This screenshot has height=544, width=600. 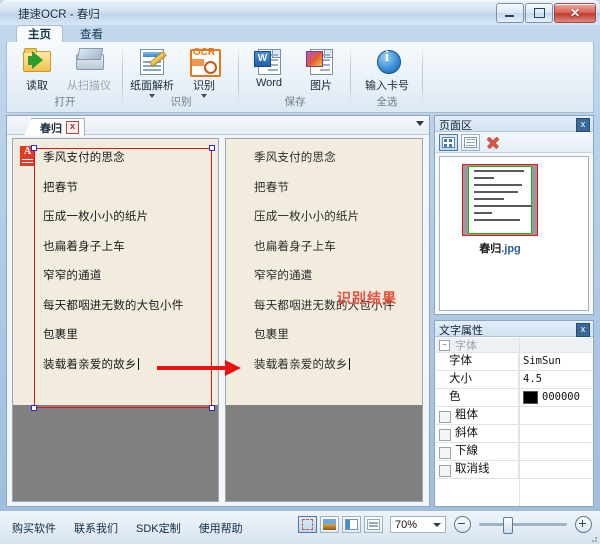 I want to click on ribbon-button-page-analysis: 纸面解析, so click(x=152, y=71).